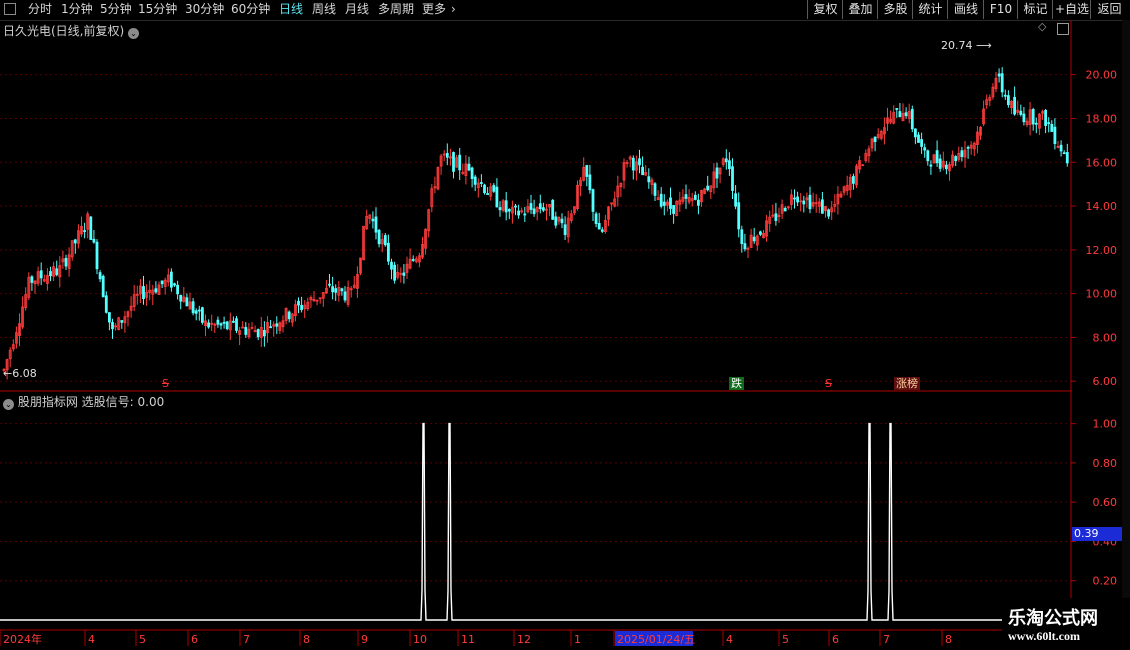  What do you see at coordinates (364, 639) in the screenshot?
I see `date-label: 9` at bounding box center [364, 639].